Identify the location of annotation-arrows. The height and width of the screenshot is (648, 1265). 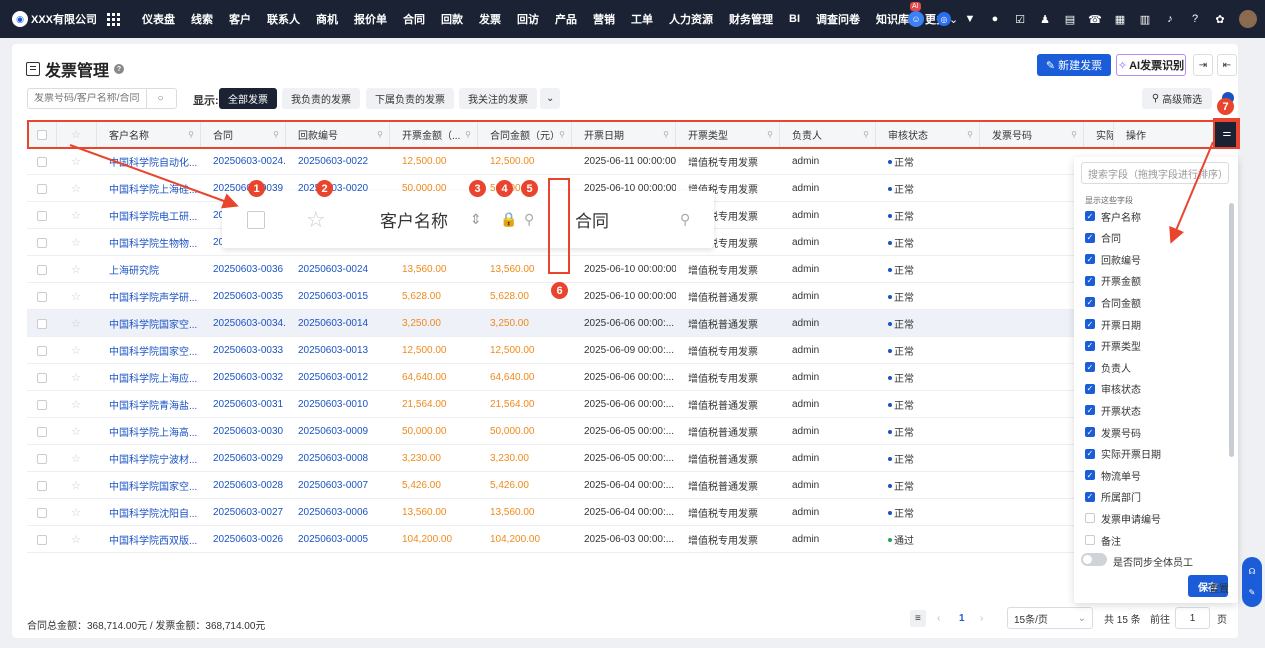
(641, 192).